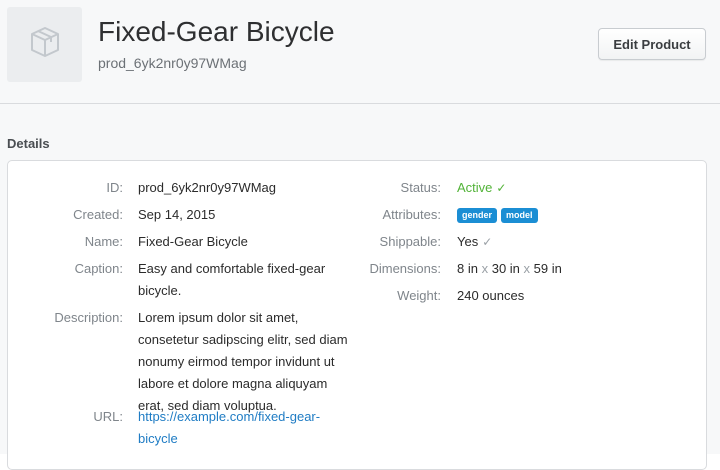 The width and height of the screenshot is (720, 470). I want to click on product-id-subtitle: prod_6yk2nr0y97WMag, so click(172, 63).